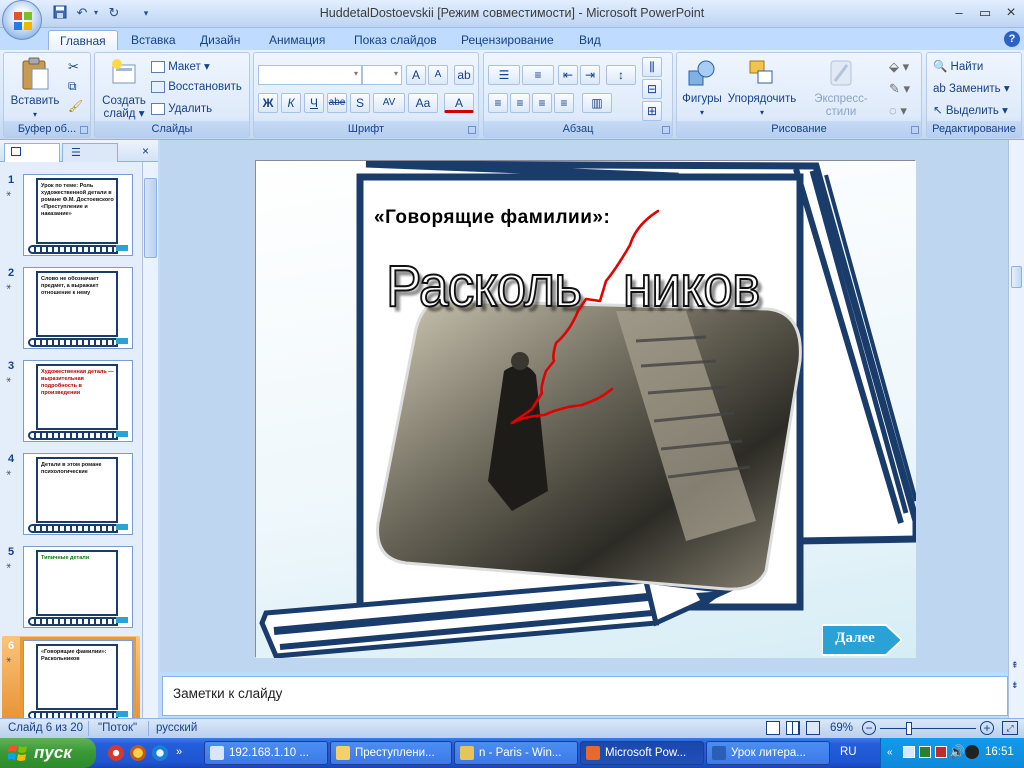 Image resolution: width=1024 pixels, height=768 pixels. What do you see at coordinates (395, 40) in the screenshot?
I see `tab-slideshow: Показ слайдов` at bounding box center [395, 40].